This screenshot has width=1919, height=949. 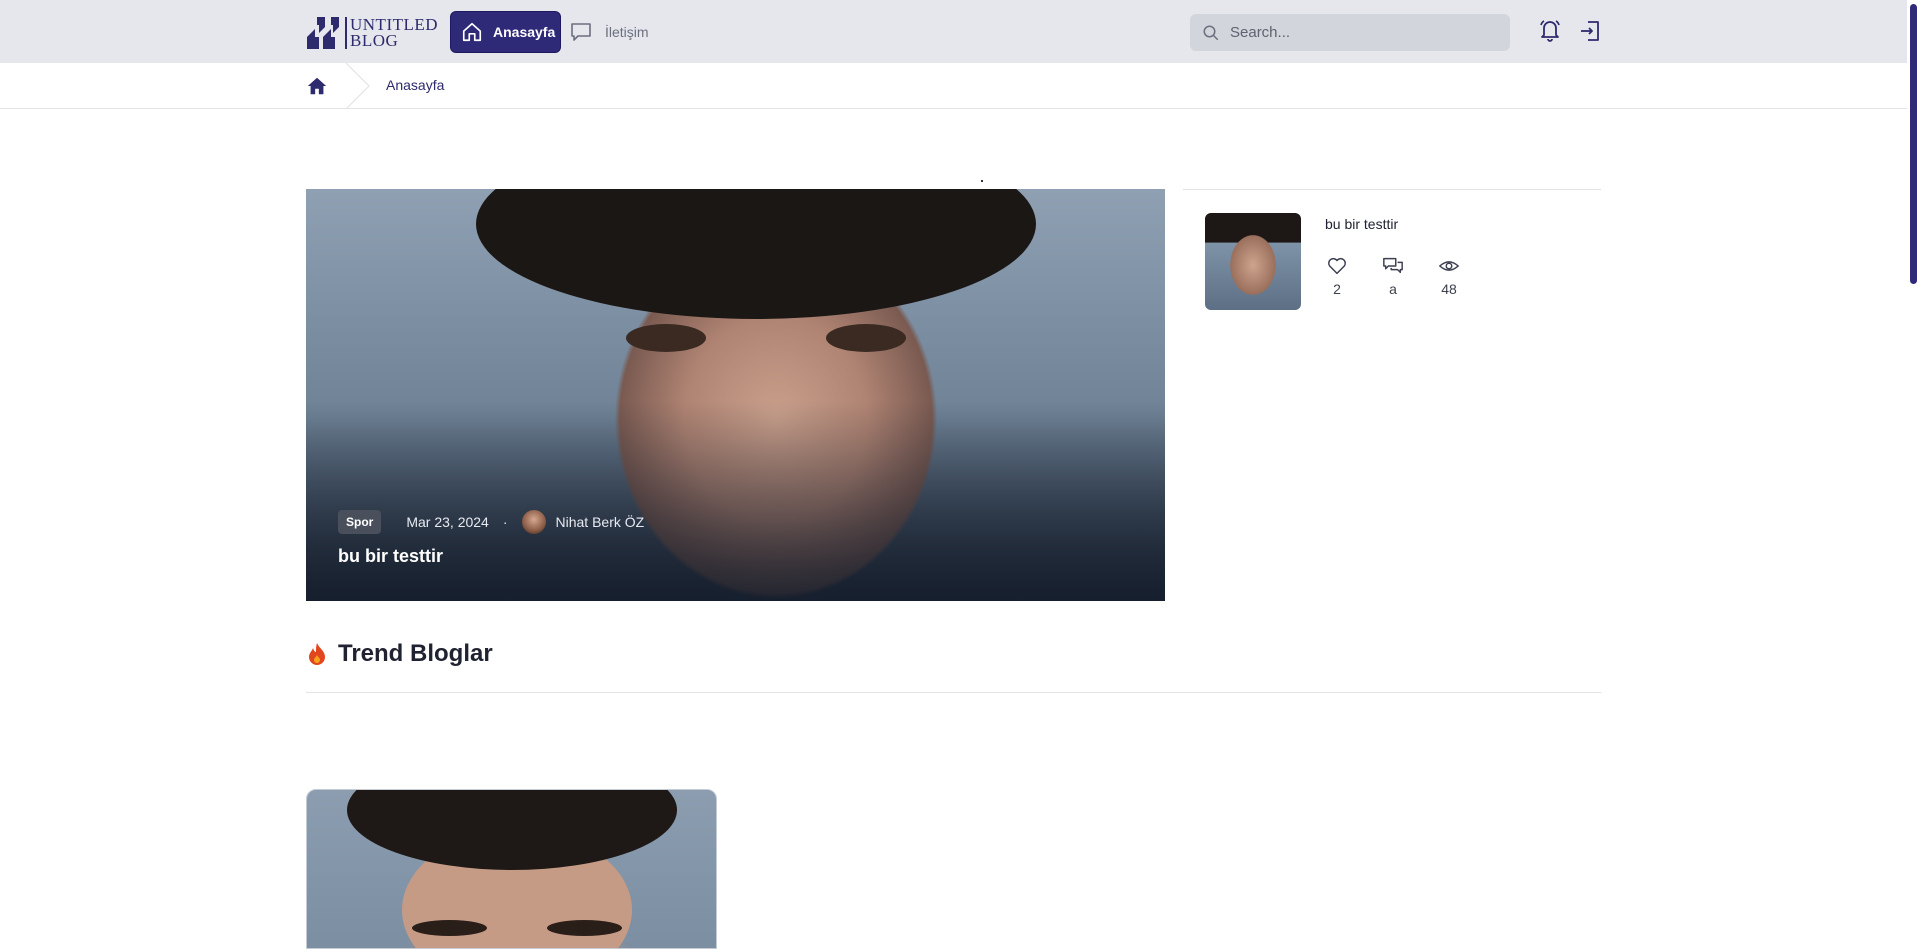 I want to click on login-icon, so click(x=1590, y=31).